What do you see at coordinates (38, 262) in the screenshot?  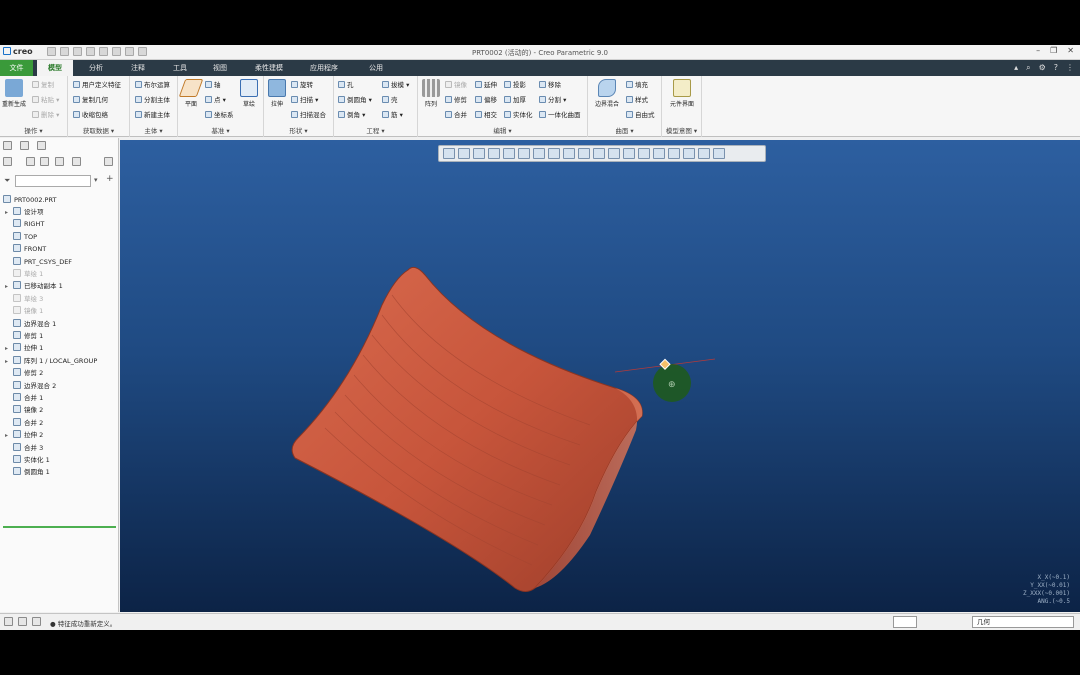 I see `tree-item: PRT_CSYS_DEF` at bounding box center [38, 262].